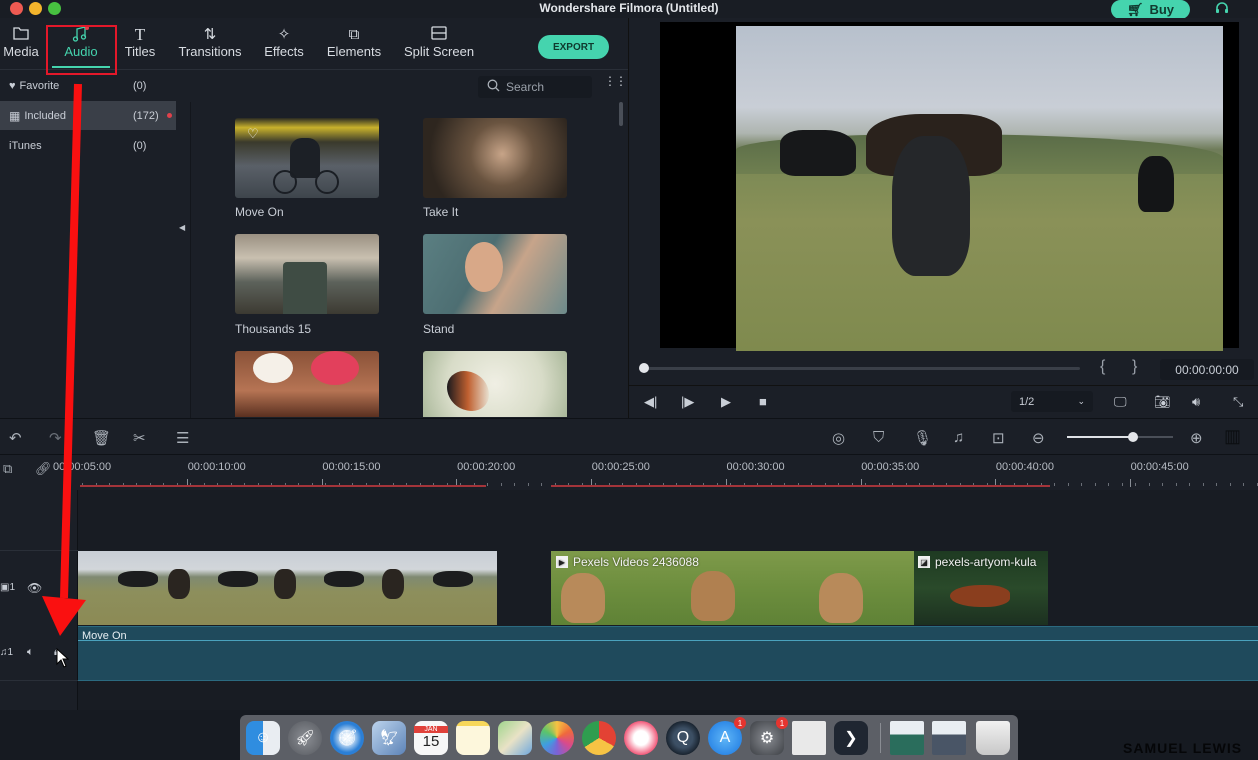 The width and height of the screenshot is (1258, 760). What do you see at coordinates (1102, 367) in the screenshot?
I see `mark-in-button: {` at bounding box center [1102, 367].